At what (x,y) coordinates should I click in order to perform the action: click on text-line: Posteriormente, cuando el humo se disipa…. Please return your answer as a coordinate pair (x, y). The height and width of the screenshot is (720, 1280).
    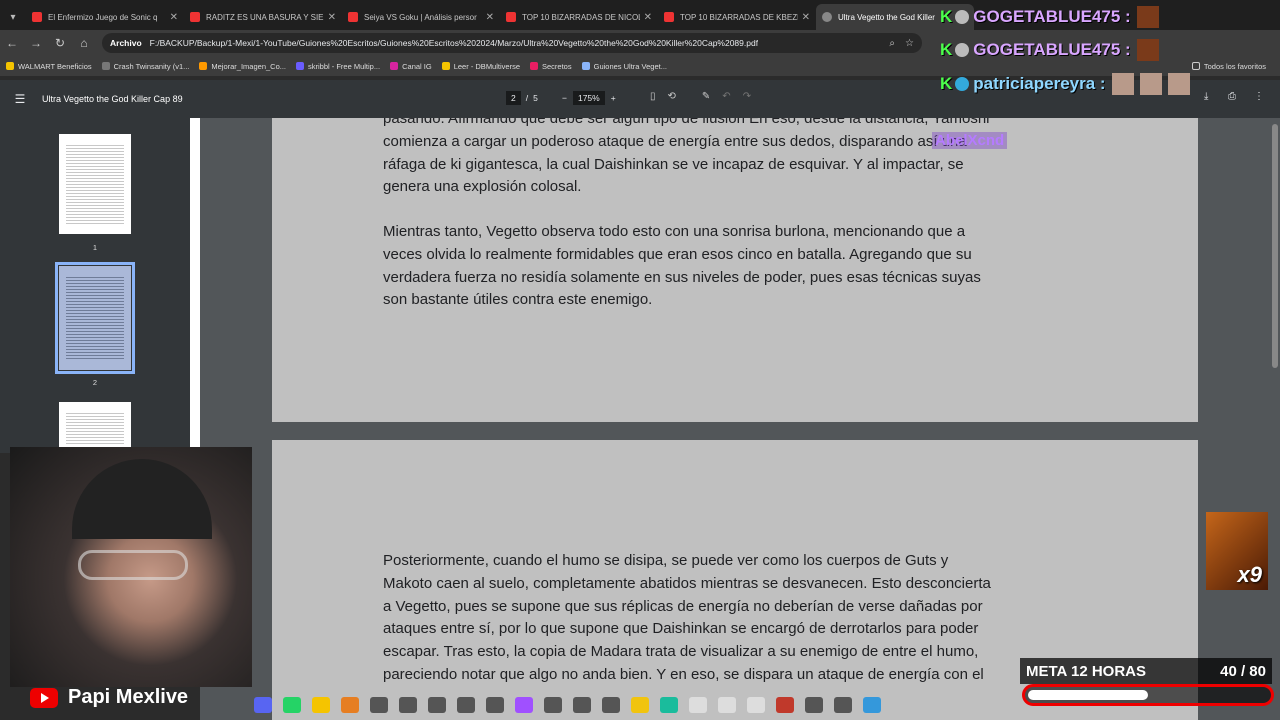
    Looking at the image, I should click on (666, 560).